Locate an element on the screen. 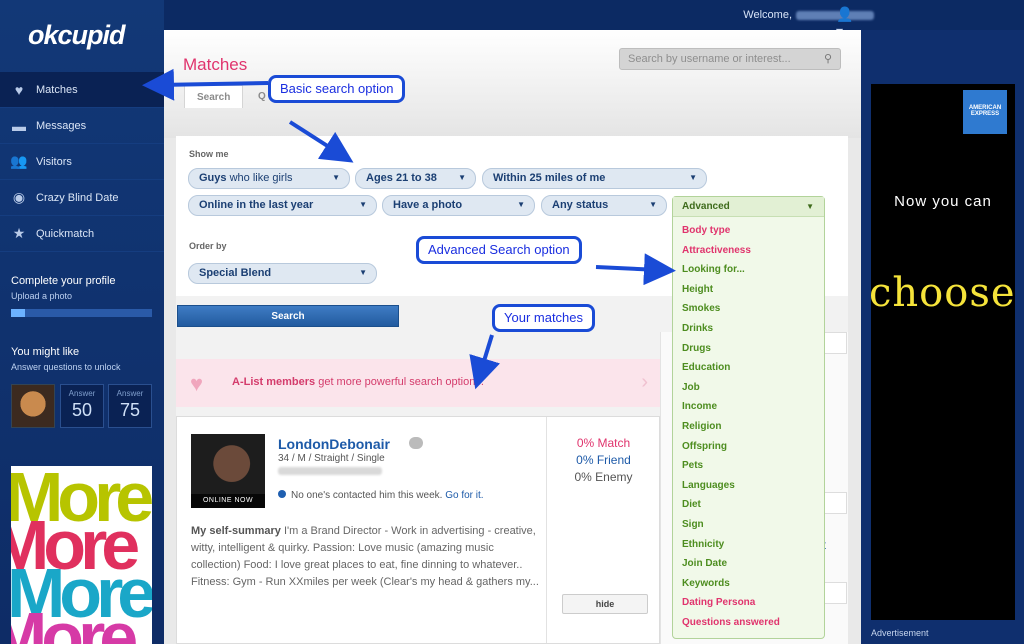 This screenshot has height=644, width=1024. amex-logo: AMERICAN EXPRESS is located at coordinates (985, 112).